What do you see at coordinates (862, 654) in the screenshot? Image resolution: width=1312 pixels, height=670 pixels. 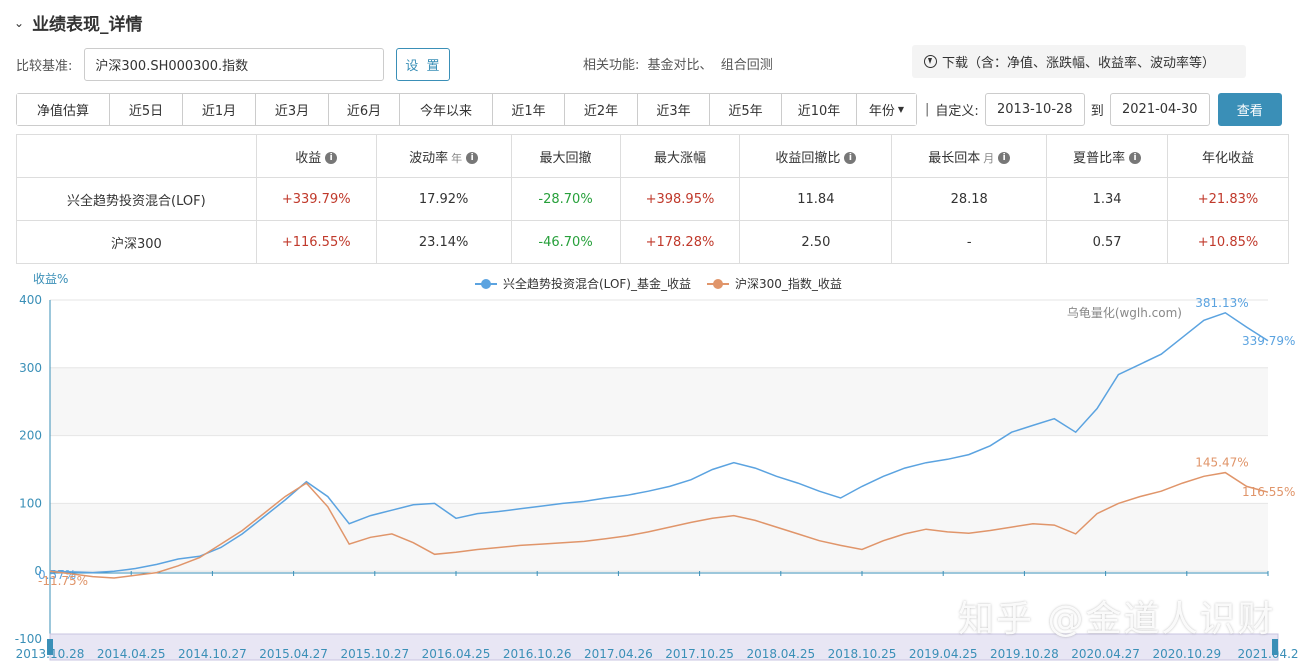 I see `x-tick-label: 2018.10.25` at bounding box center [862, 654].